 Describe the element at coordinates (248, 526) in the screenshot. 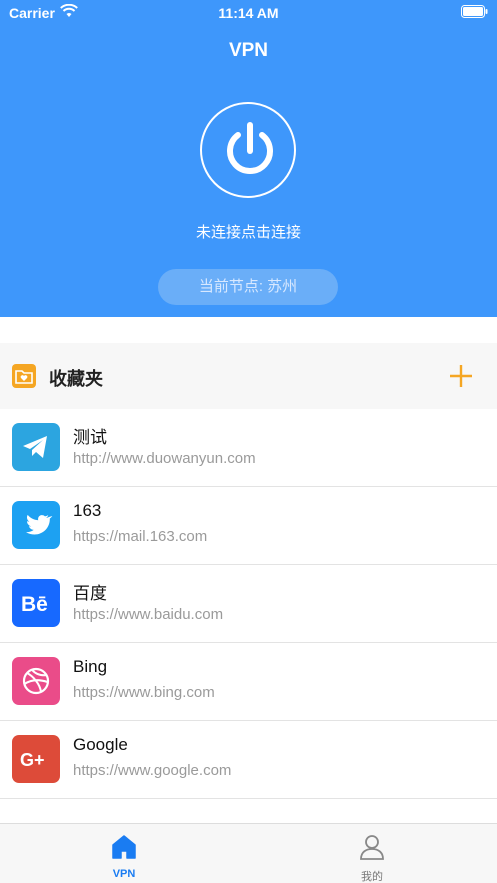

I see `list-item: 163 https://mail.163.com` at that location.